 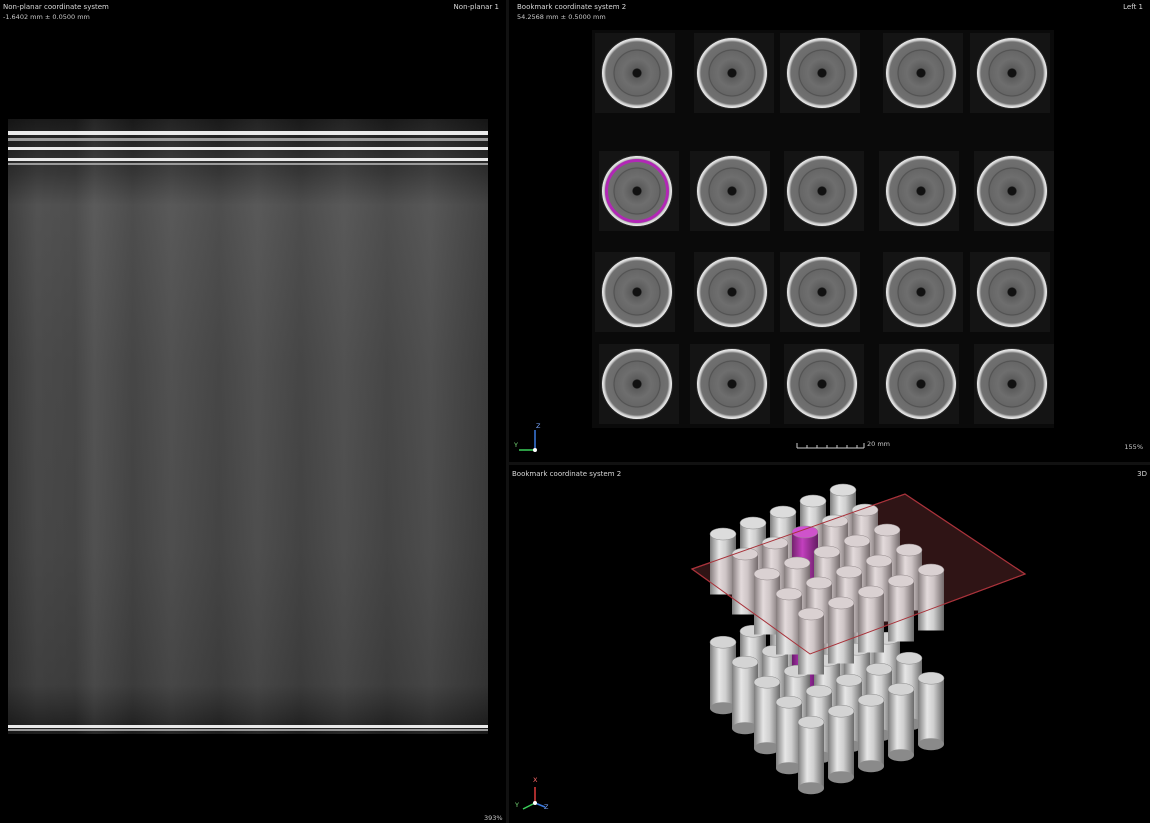 What do you see at coordinates (535, 780) in the screenshot?
I see `axis-x-label: X` at bounding box center [535, 780].